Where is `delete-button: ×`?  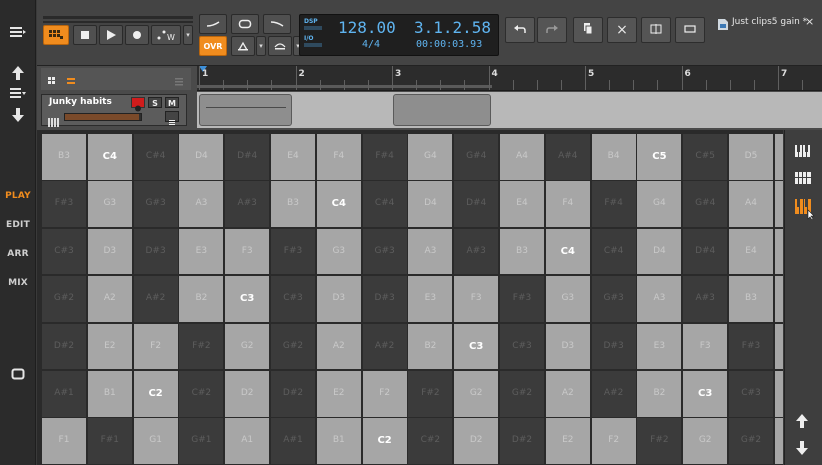
delete-button: × is located at coordinates (622, 30).